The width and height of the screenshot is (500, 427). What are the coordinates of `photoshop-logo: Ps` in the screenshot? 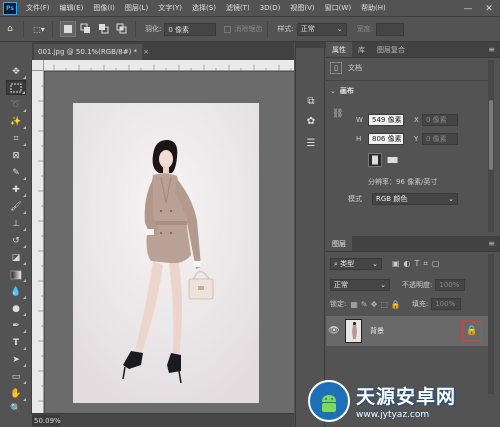 It's located at (10, 8).